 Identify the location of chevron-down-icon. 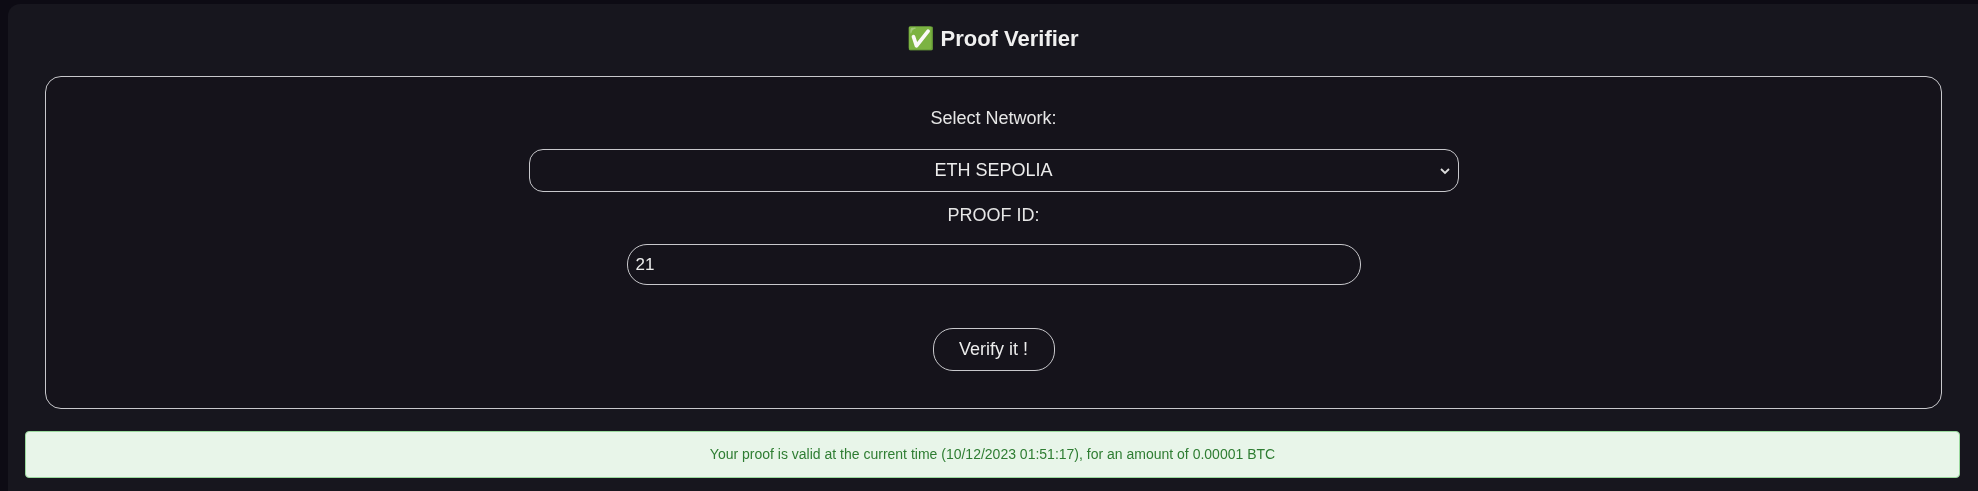
(1444, 171).